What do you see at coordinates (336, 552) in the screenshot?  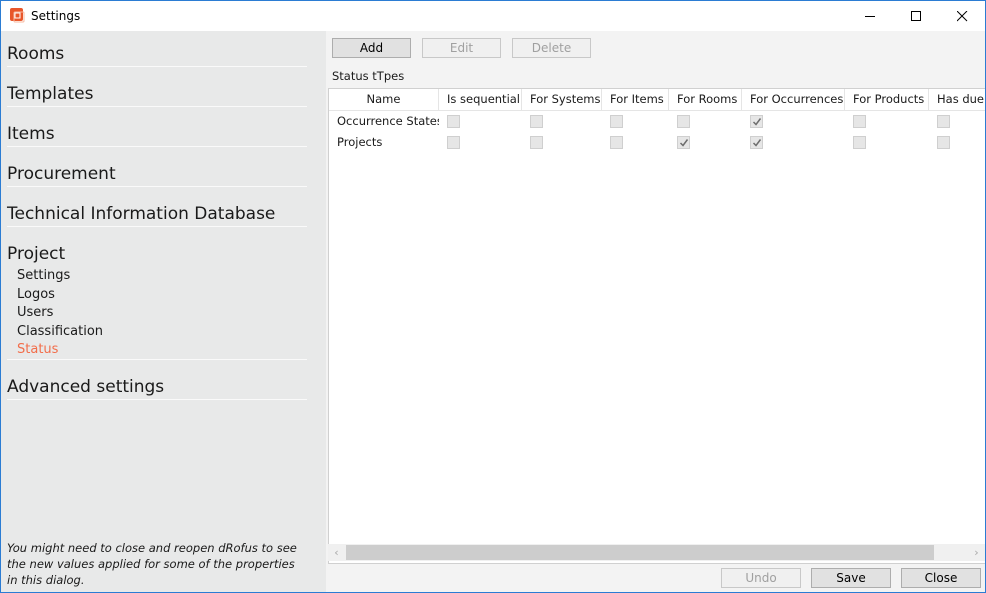 I see `scroll-left-icon: ‹` at bounding box center [336, 552].